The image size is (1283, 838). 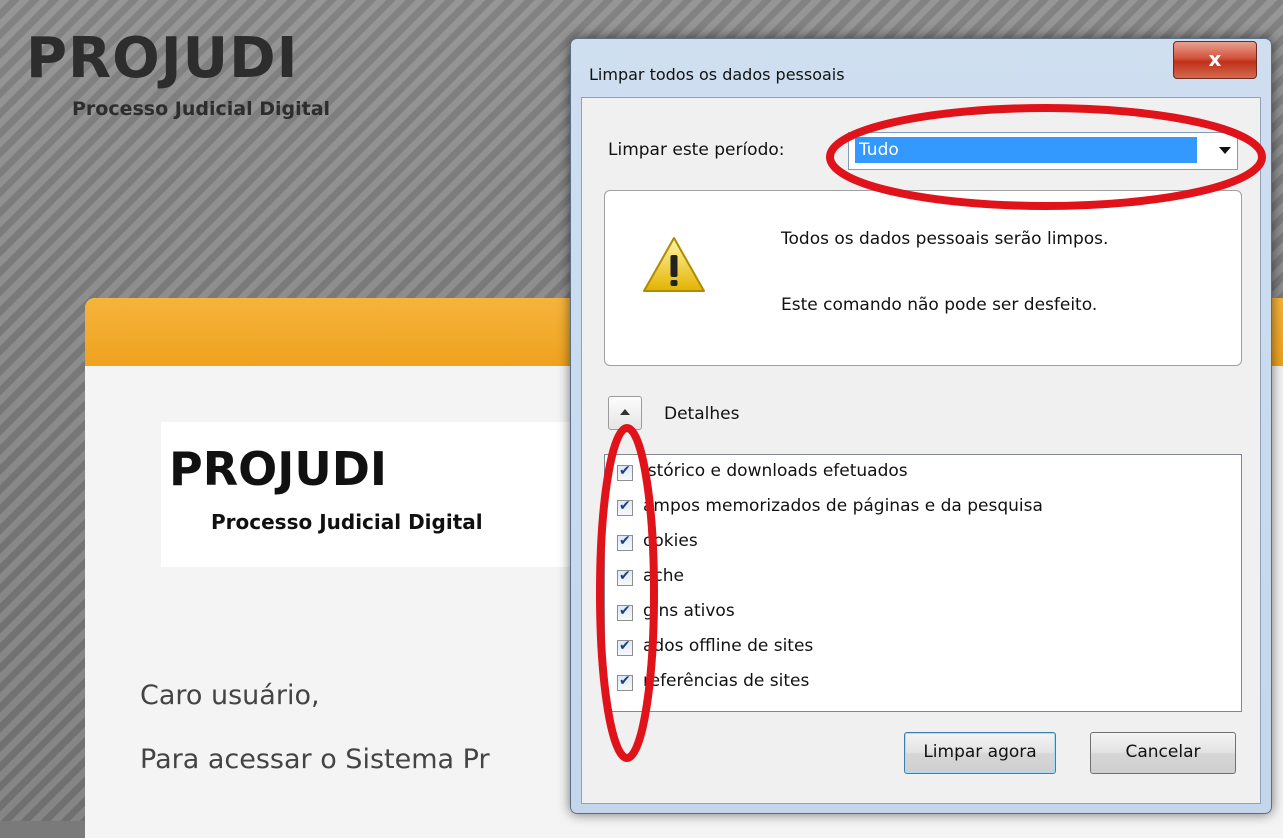 What do you see at coordinates (162, 58) in the screenshot?
I see `site-logo-title: PROJUDI` at bounding box center [162, 58].